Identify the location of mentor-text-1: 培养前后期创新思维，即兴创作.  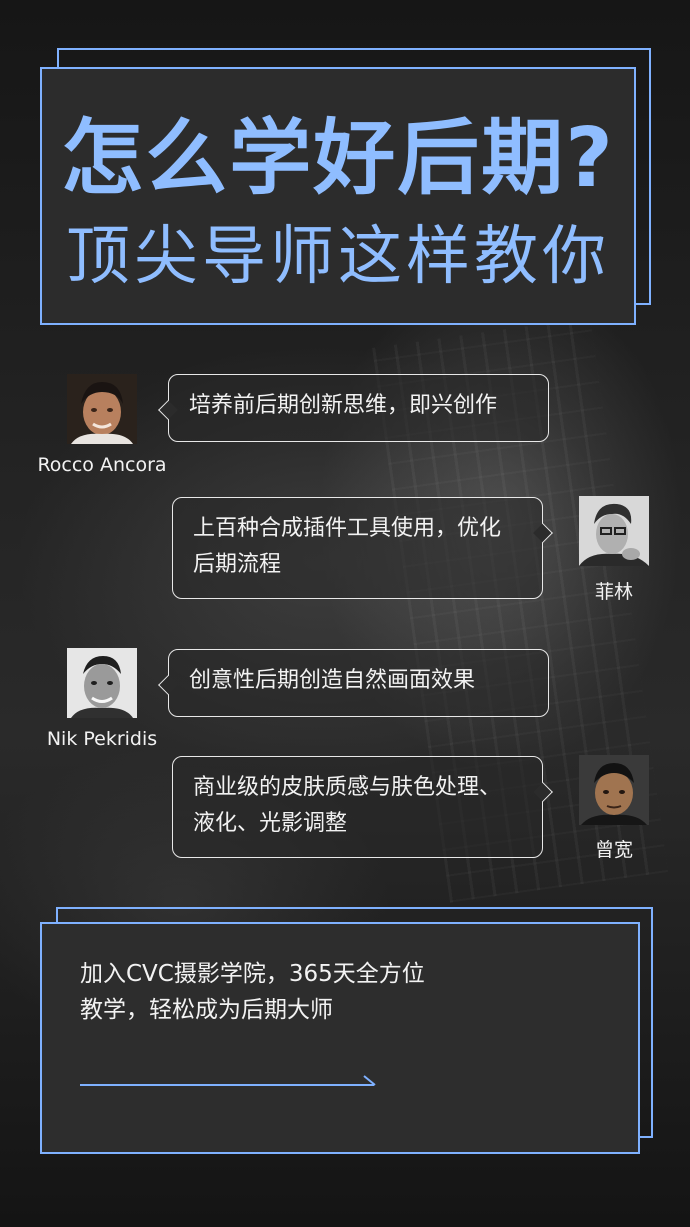
(343, 405).